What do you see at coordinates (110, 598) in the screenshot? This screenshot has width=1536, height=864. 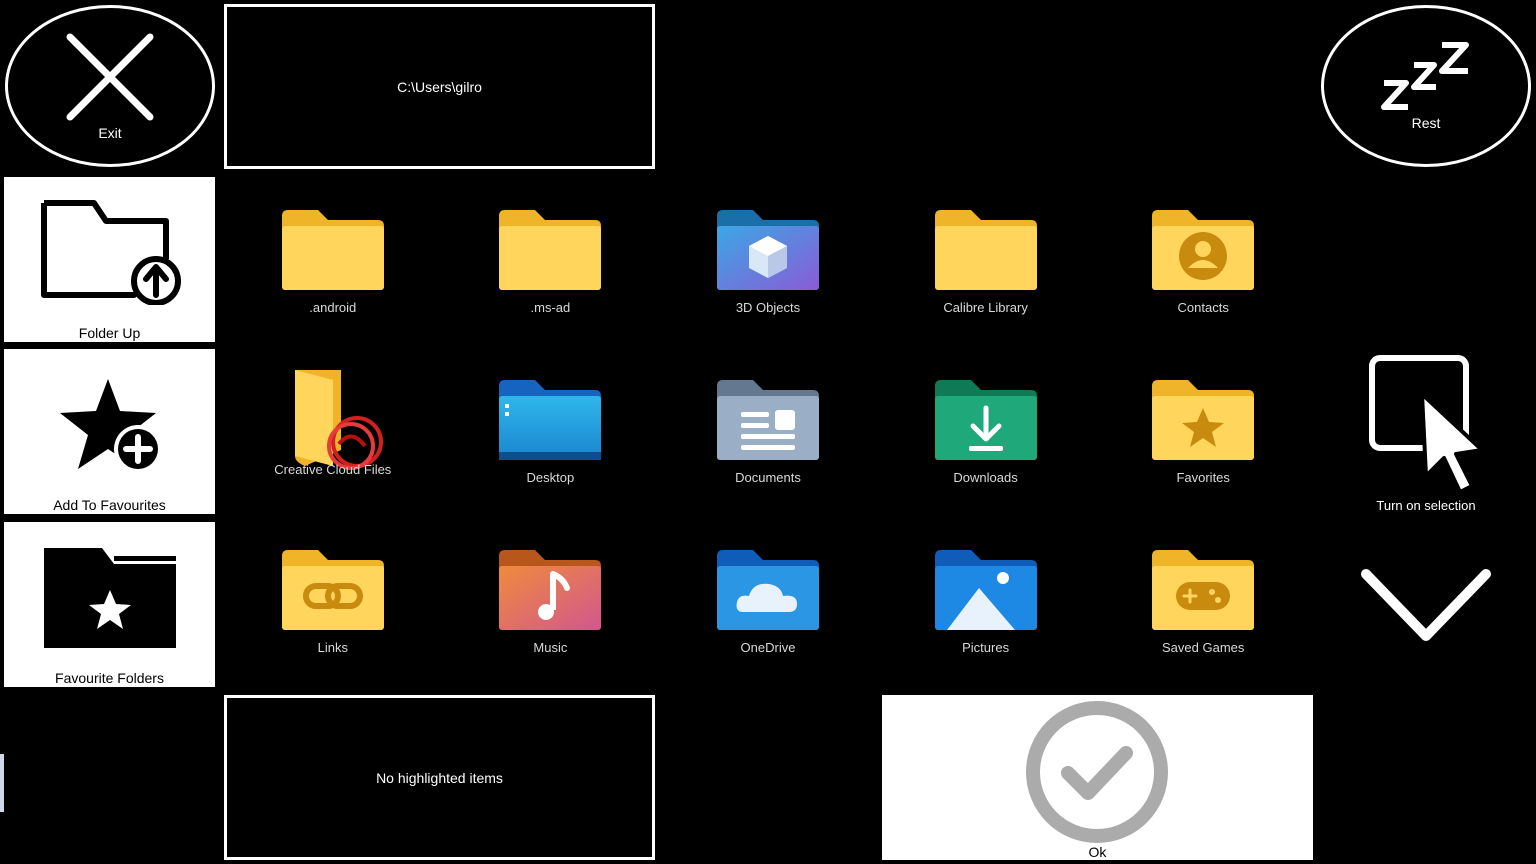 I see `favourite-folder-icon` at bounding box center [110, 598].